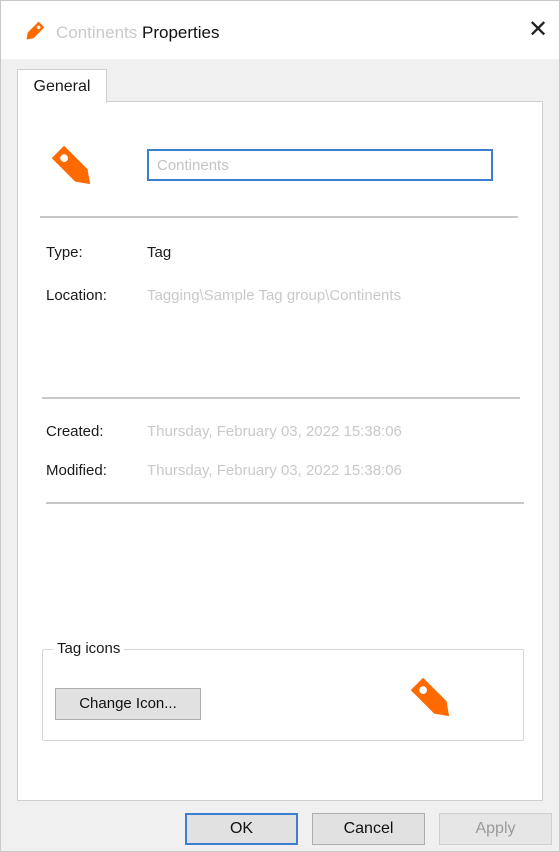  Describe the element at coordinates (495, 829) in the screenshot. I see `apply-button: Apply` at that location.